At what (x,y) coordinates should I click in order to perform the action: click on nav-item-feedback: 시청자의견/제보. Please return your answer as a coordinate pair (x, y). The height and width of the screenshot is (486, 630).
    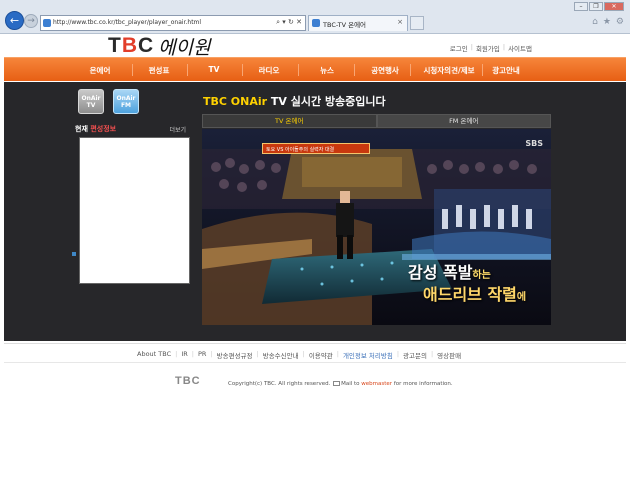
    Looking at the image, I should click on (449, 70).